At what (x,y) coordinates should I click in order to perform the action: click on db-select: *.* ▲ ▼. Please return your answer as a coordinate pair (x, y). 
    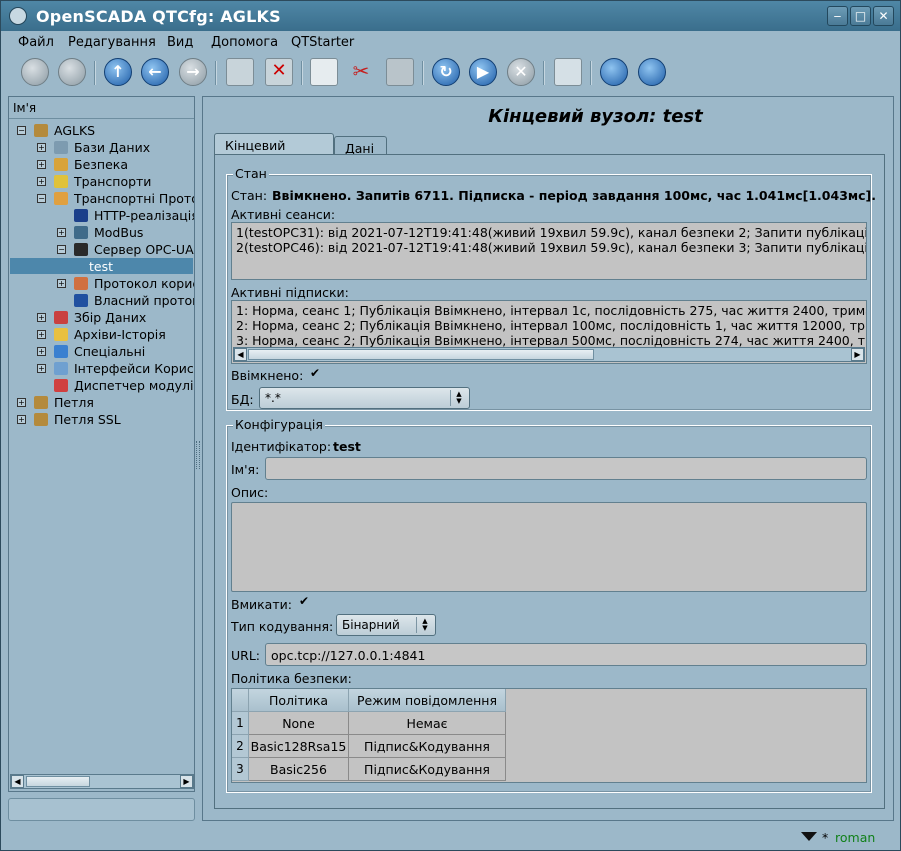
    Looking at the image, I should click on (364, 398).